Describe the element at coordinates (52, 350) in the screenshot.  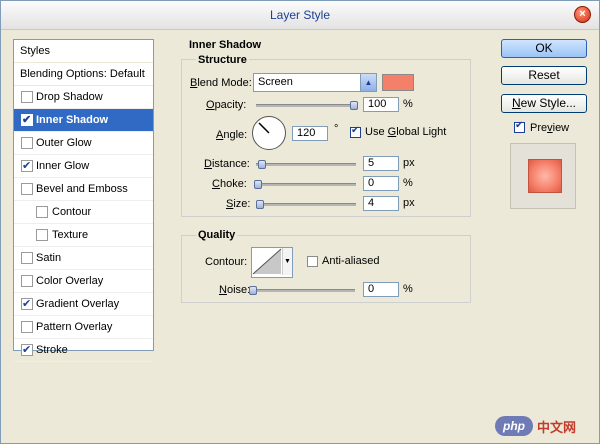
I see `style-item-label: Stroke` at that location.